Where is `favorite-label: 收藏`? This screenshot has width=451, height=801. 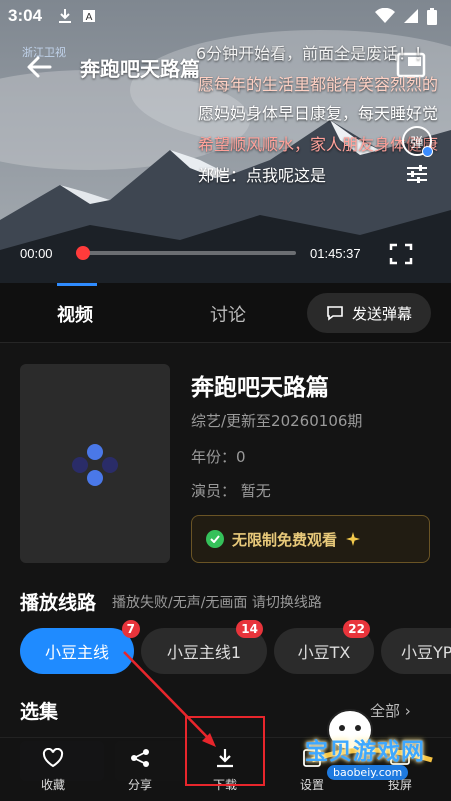
favorite-label: 收藏 is located at coordinates (52, 785).